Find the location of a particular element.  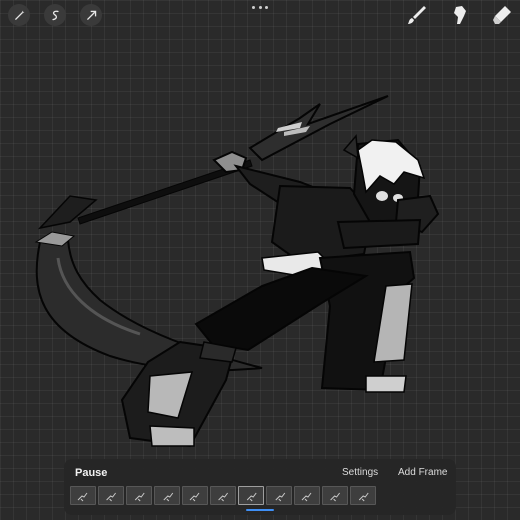

smudge-tool is located at coordinates (460, 15).